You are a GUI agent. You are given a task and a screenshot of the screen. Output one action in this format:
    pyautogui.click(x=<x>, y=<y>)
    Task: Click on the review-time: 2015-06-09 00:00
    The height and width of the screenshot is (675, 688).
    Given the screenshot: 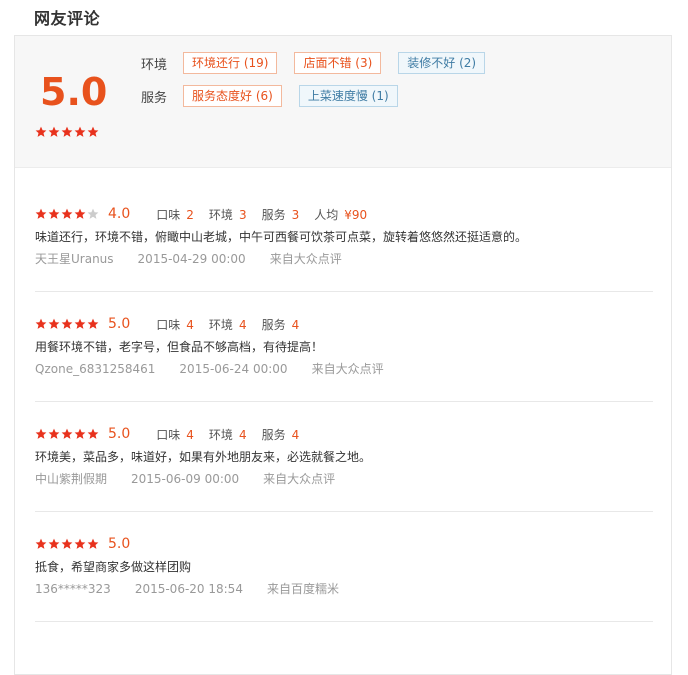 What is the action you would take?
    pyautogui.click(x=185, y=479)
    